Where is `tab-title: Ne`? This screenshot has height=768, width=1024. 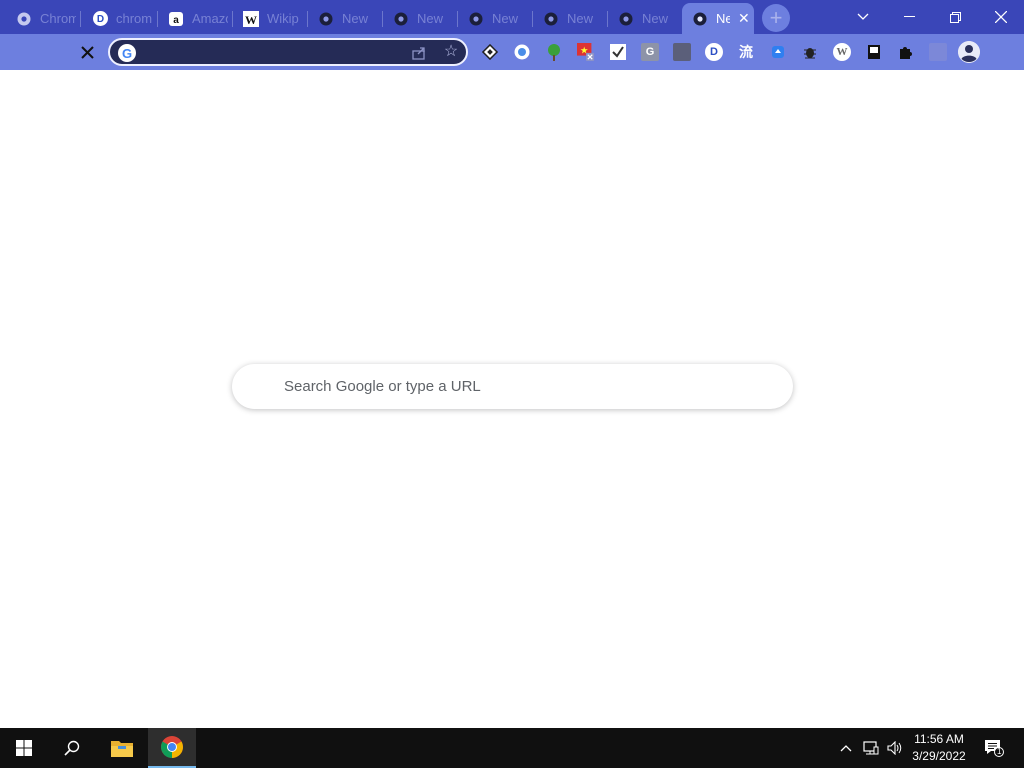
tab-title: Ne is located at coordinates (723, 18).